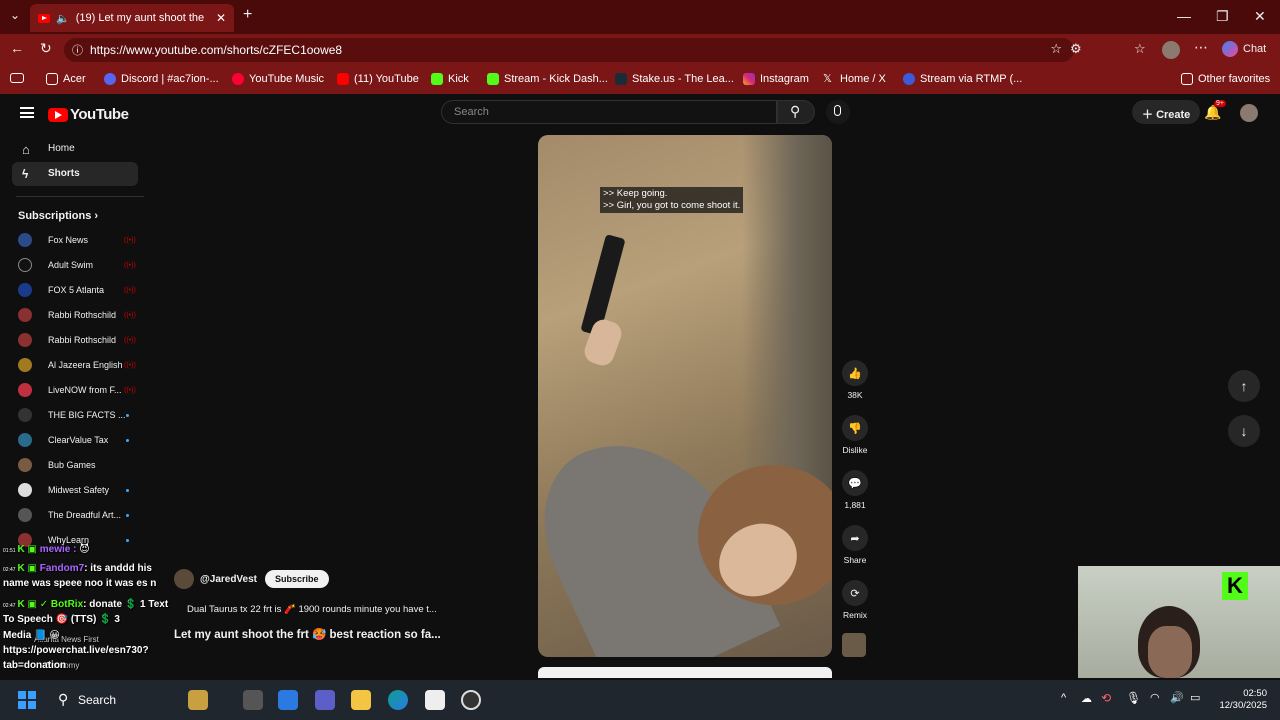 The width and height of the screenshot is (1280, 720). What do you see at coordinates (75, 174) in the screenshot?
I see `sidebar-item-shorts: ϟ Shorts` at bounding box center [75, 174].